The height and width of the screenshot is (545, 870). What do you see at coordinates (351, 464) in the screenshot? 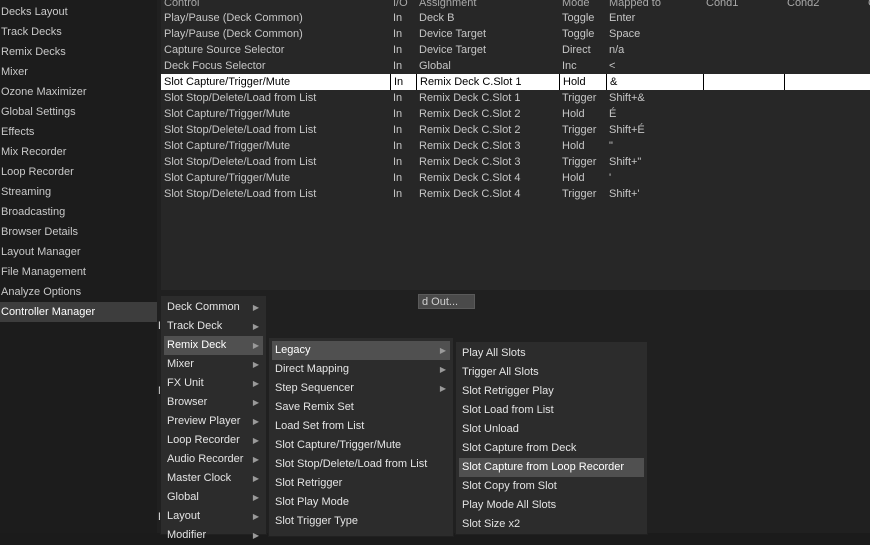
I see `menu-item-label: Slot Stop/Delete/Load from List` at bounding box center [351, 464].